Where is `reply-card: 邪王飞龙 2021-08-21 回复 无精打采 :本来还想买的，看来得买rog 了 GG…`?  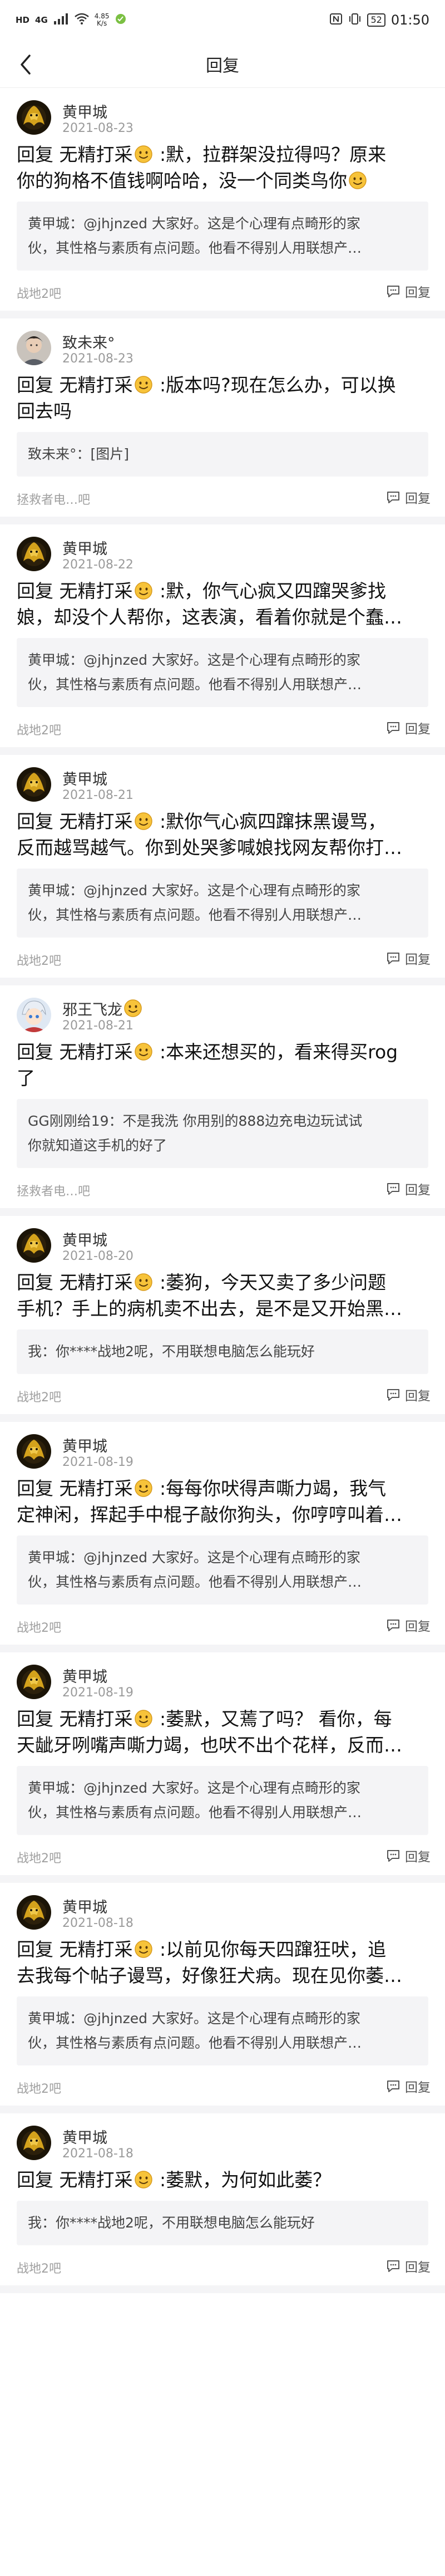
reply-card: 邪王飞龙 2021-08-21 回复 无精打采 :本来还想买的，看来得买rog 了 GG… is located at coordinates (222, 1100).